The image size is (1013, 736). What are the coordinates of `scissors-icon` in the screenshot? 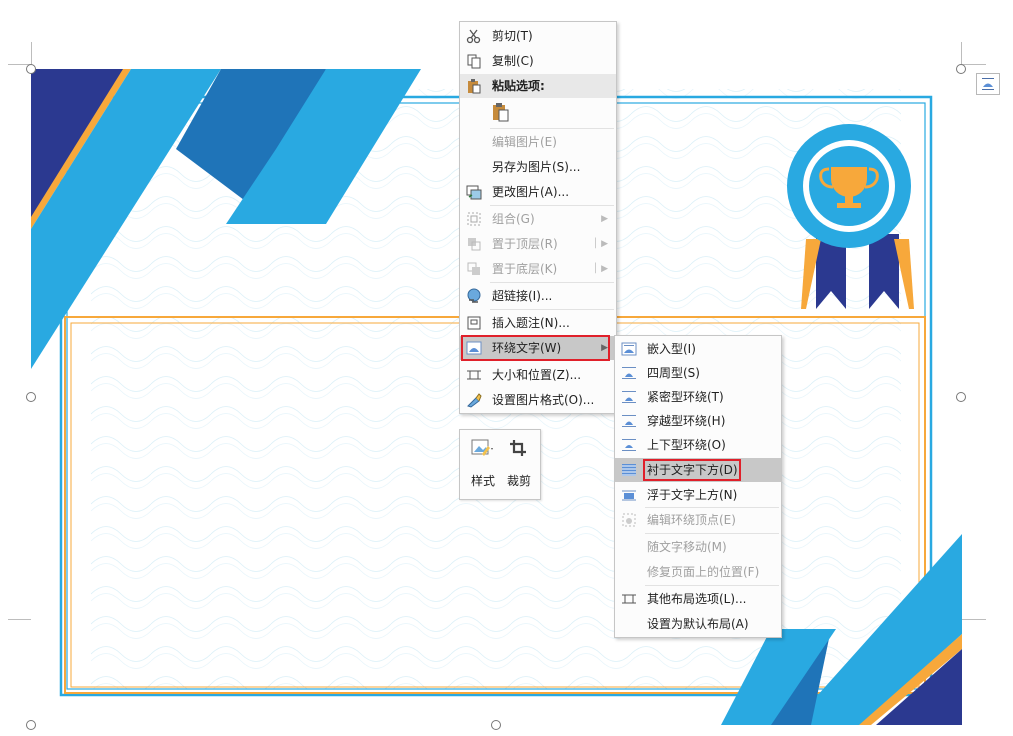 It's located at (473, 36).